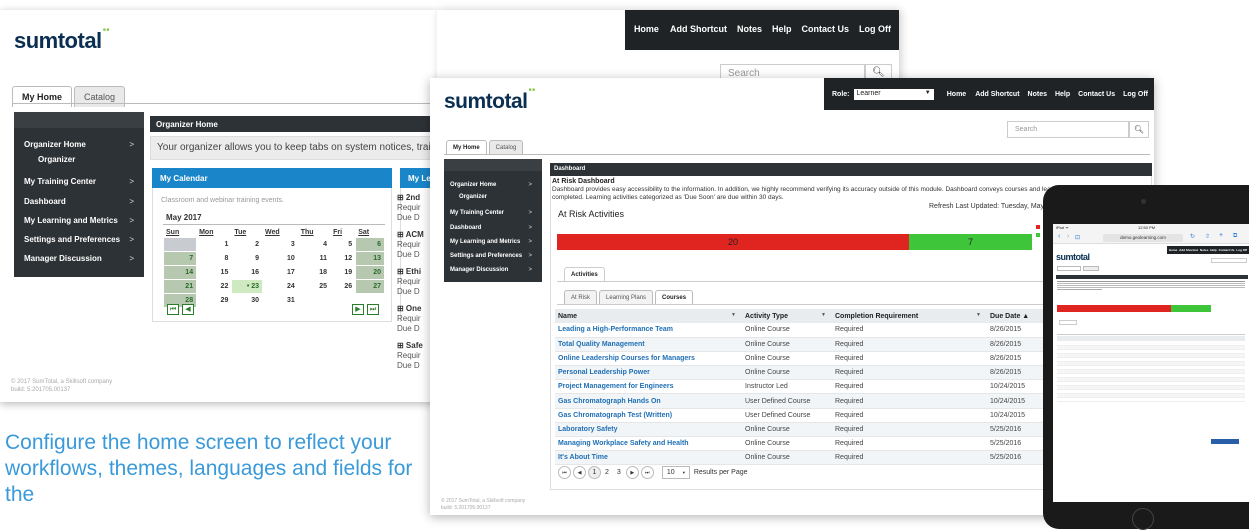  I want to click on tablet-table-row, so click(1151, 400).